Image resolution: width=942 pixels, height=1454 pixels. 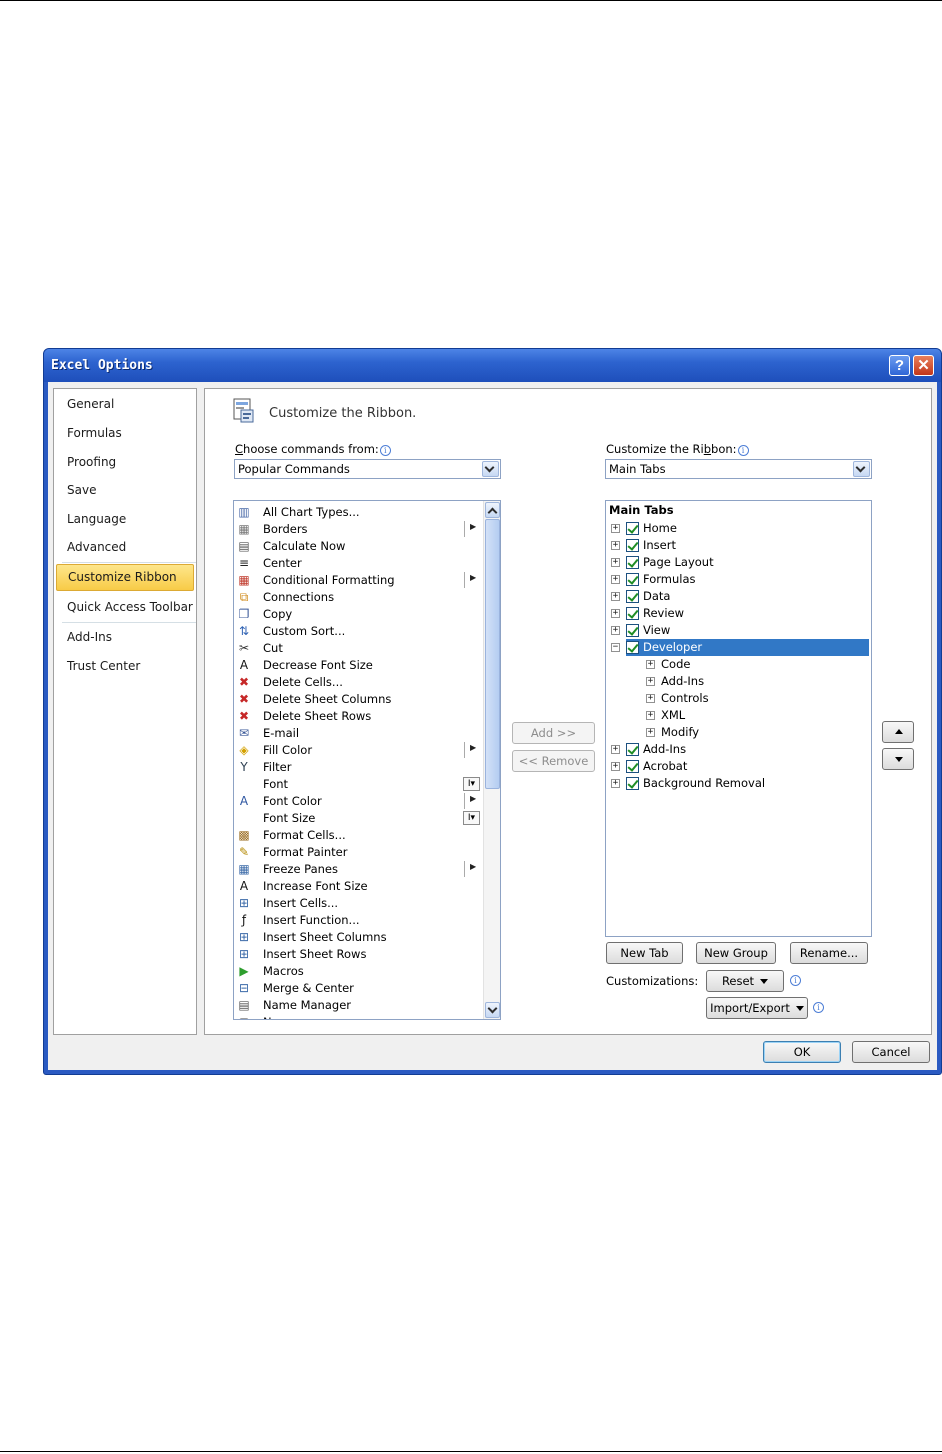 I want to click on tree-item: + Review, so click(x=737, y=613).